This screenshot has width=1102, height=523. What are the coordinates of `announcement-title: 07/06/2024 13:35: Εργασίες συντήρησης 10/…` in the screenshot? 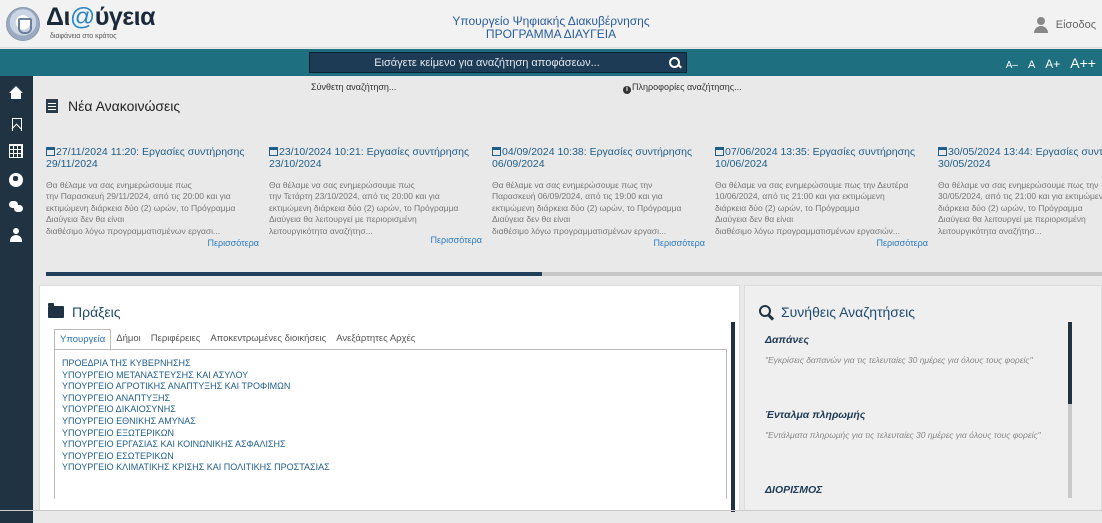 It's located at (821, 158).